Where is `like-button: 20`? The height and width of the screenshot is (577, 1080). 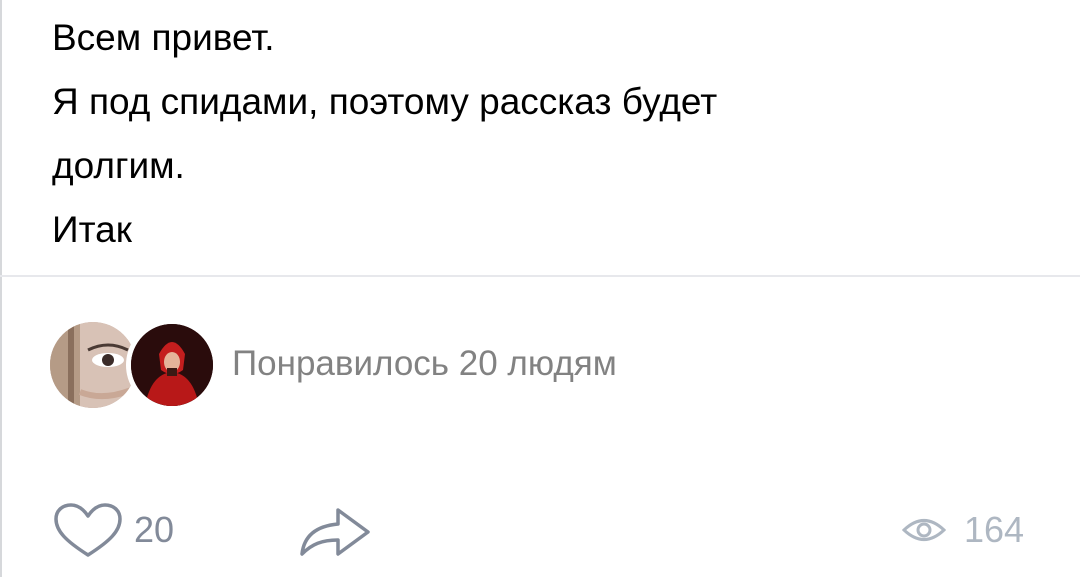
like-button: 20 is located at coordinates (113, 530).